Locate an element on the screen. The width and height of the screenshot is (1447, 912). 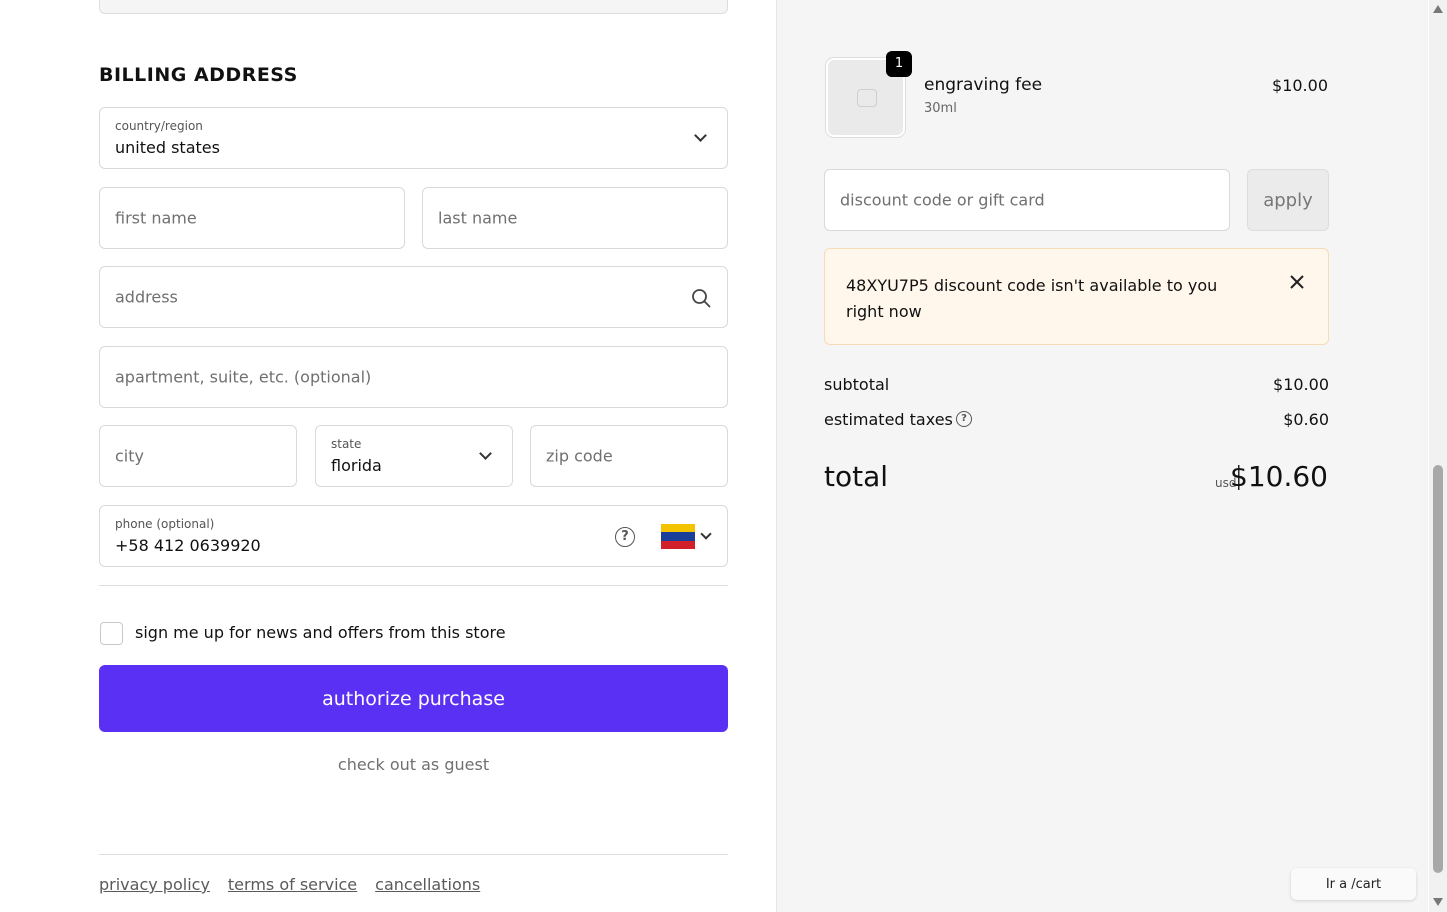
terms-of-service-link: terms of service is located at coordinates (292, 884).